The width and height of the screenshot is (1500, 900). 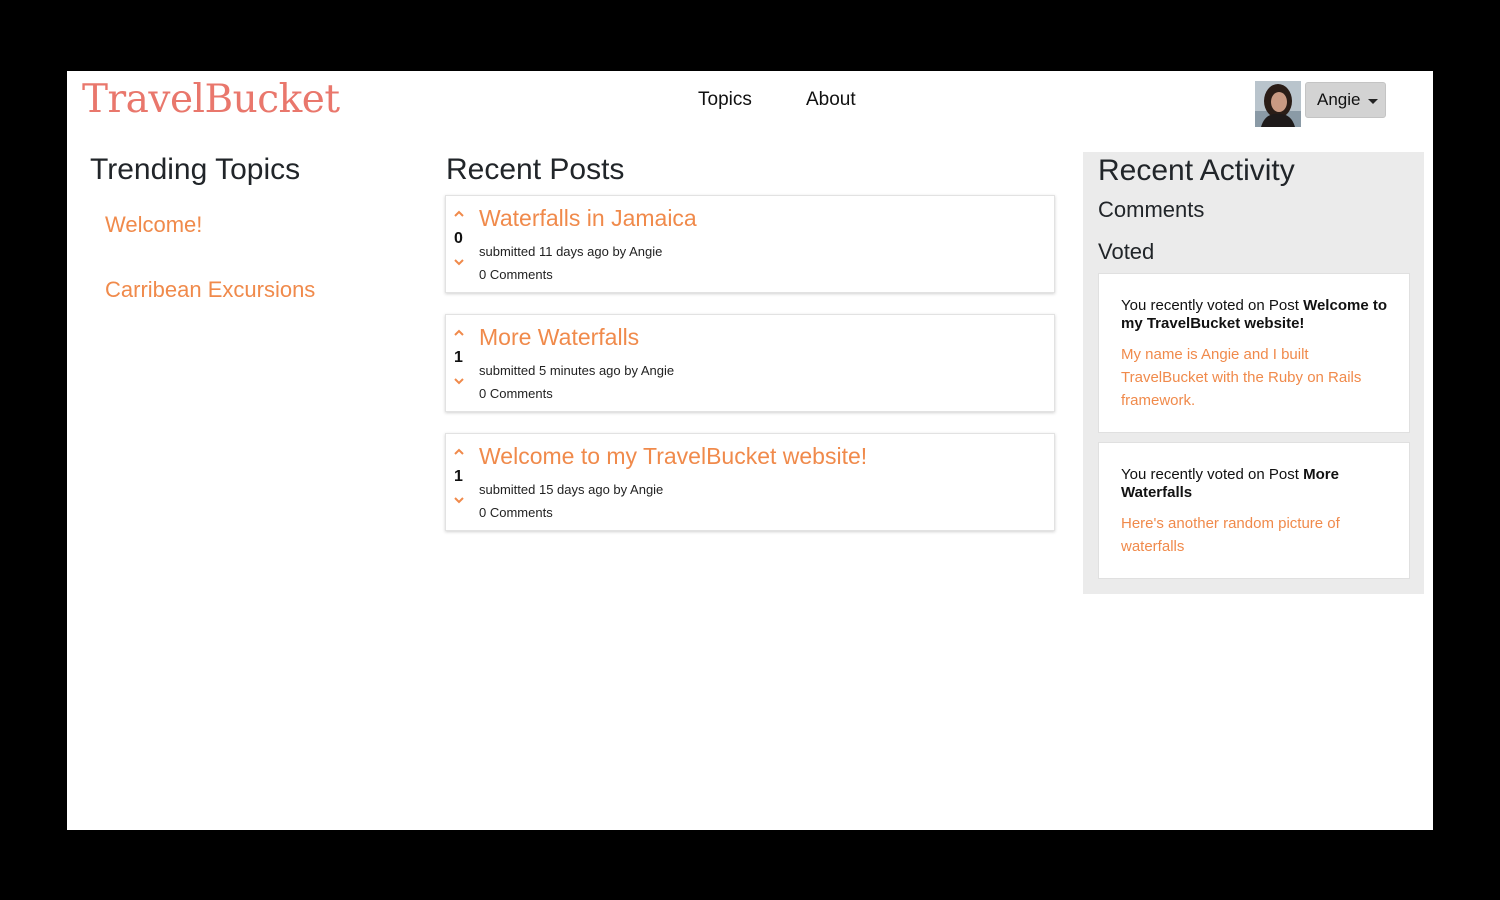 I want to click on vote-count: 0, so click(x=458, y=238).